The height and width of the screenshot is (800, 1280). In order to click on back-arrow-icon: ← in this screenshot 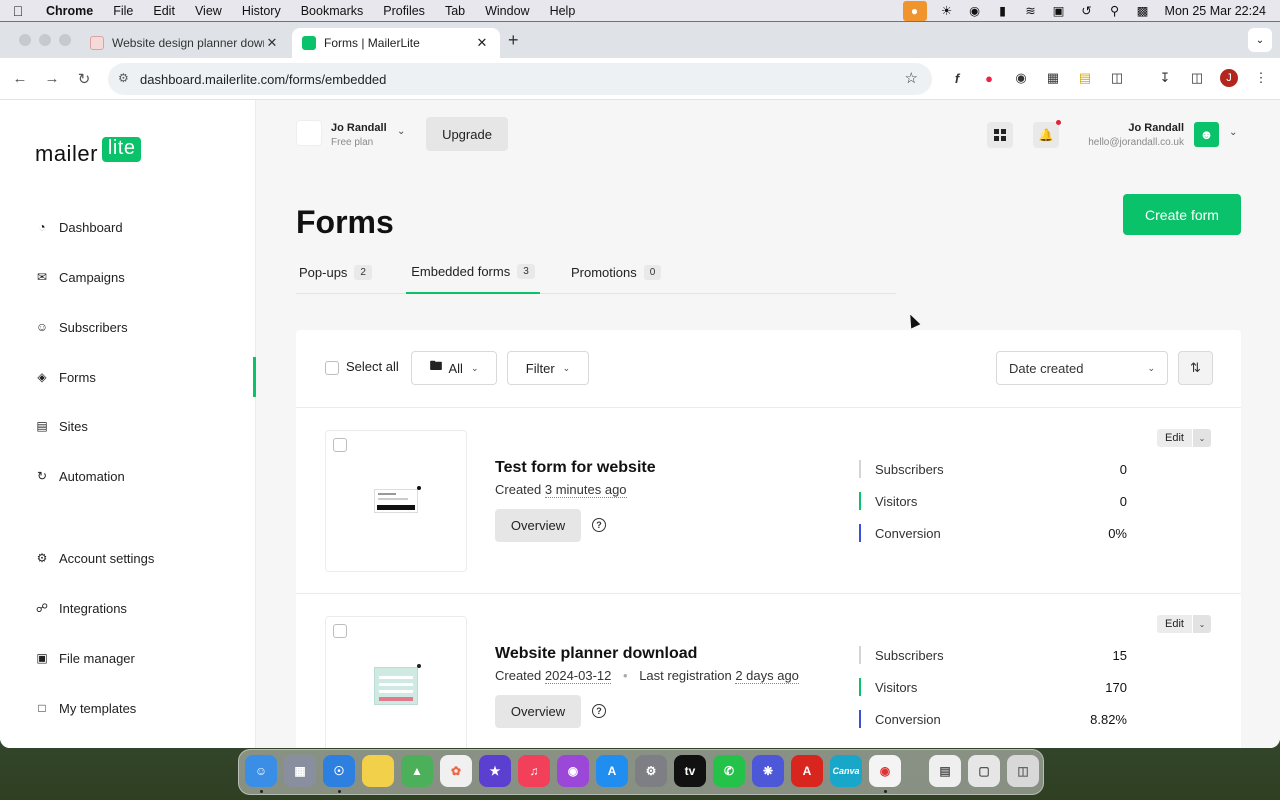, I will do `click(20, 78)`.